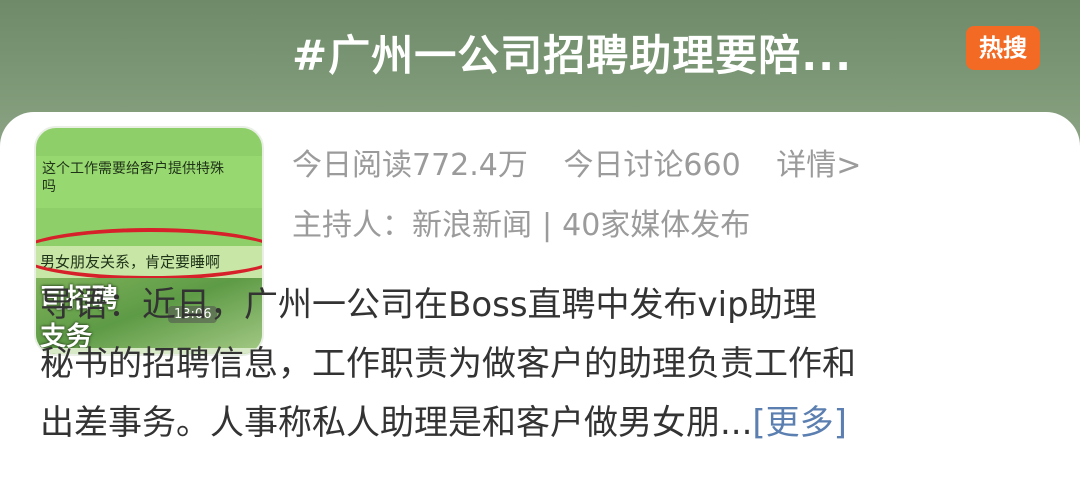 This screenshot has height=480, width=1080. I want to click on intro-line: 秘书的招聘信息，工作职责为做客户的助理负责工作和, so click(448, 364).